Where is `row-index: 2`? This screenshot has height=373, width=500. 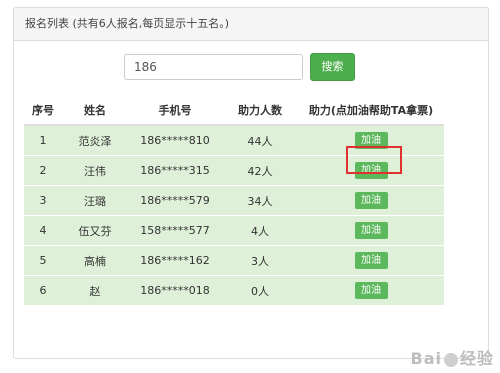
row-index: 2 is located at coordinates (43, 170).